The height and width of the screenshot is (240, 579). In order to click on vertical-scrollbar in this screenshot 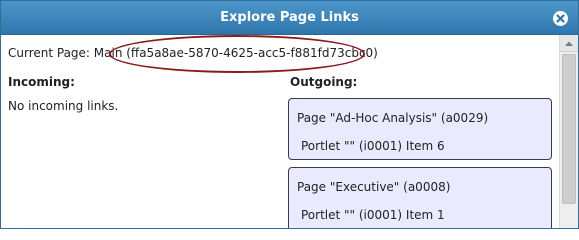, I will do `click(568, 131)`.